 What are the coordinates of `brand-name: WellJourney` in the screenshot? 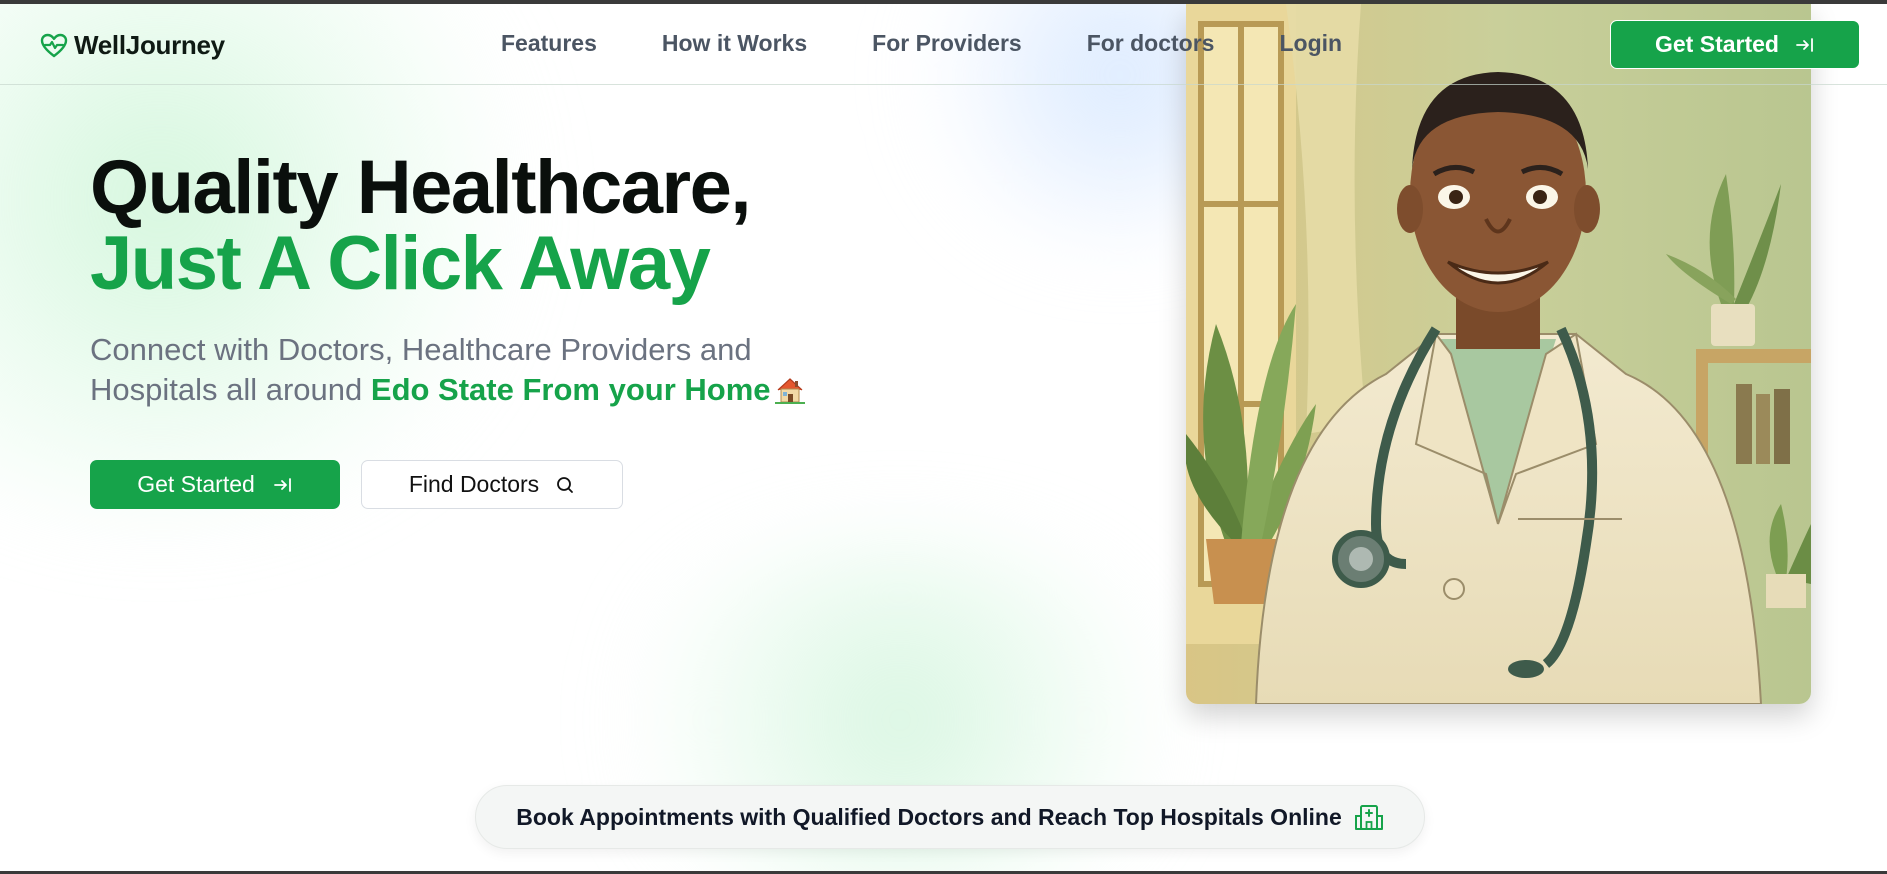 It's located at (149, 45).